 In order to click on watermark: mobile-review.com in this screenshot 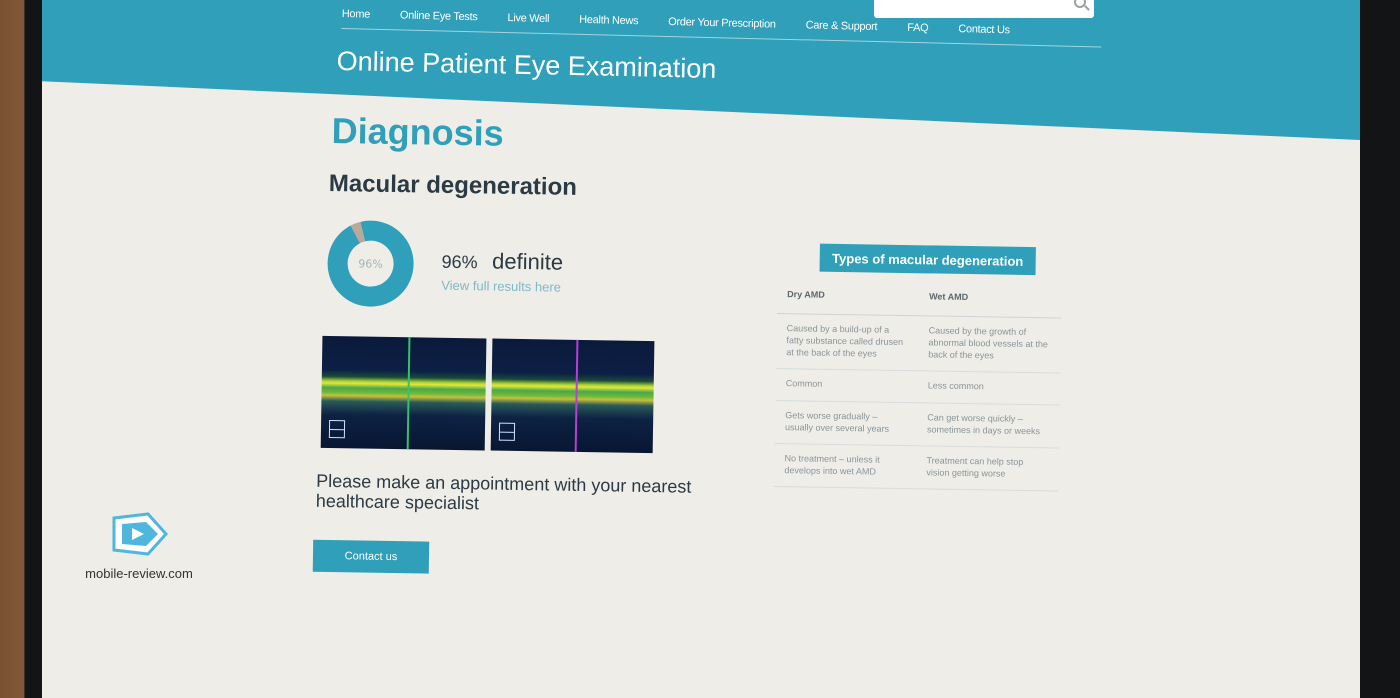, I will do `click(139, 546)`.